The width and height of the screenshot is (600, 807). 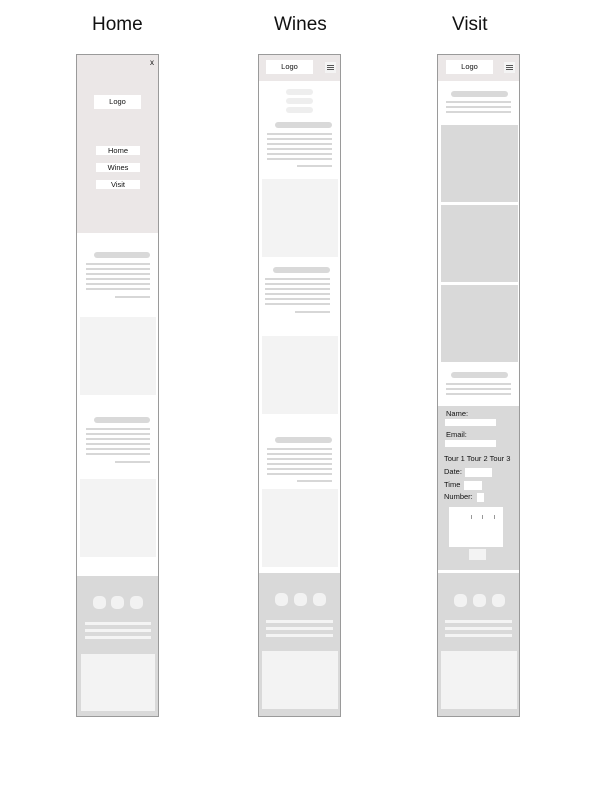 I want to click on menu-item-visit: Visit, so click(x=118, y=184).